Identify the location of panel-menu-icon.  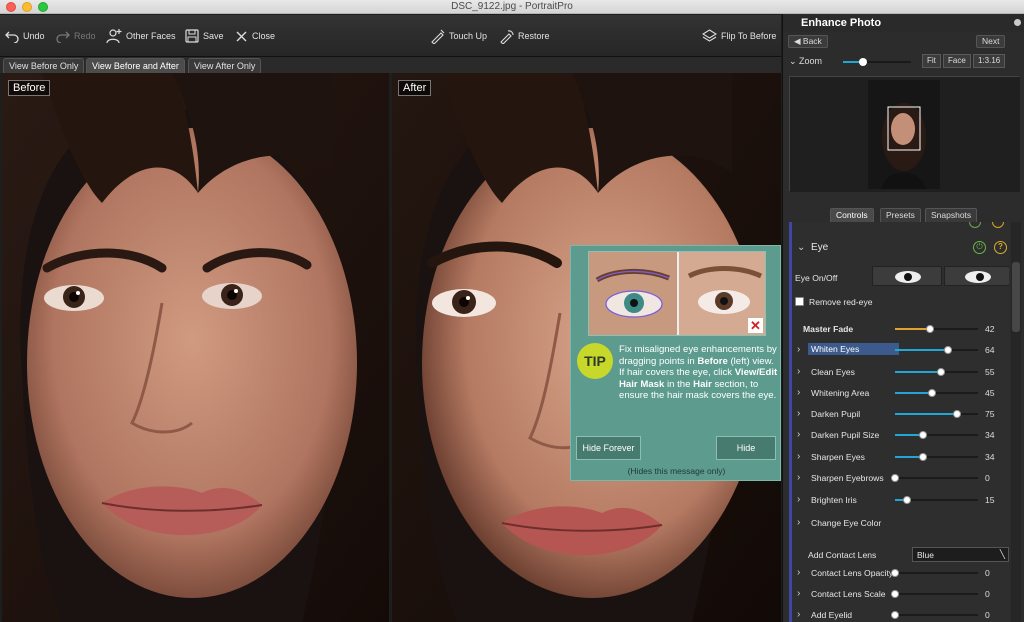
(1017, 22).